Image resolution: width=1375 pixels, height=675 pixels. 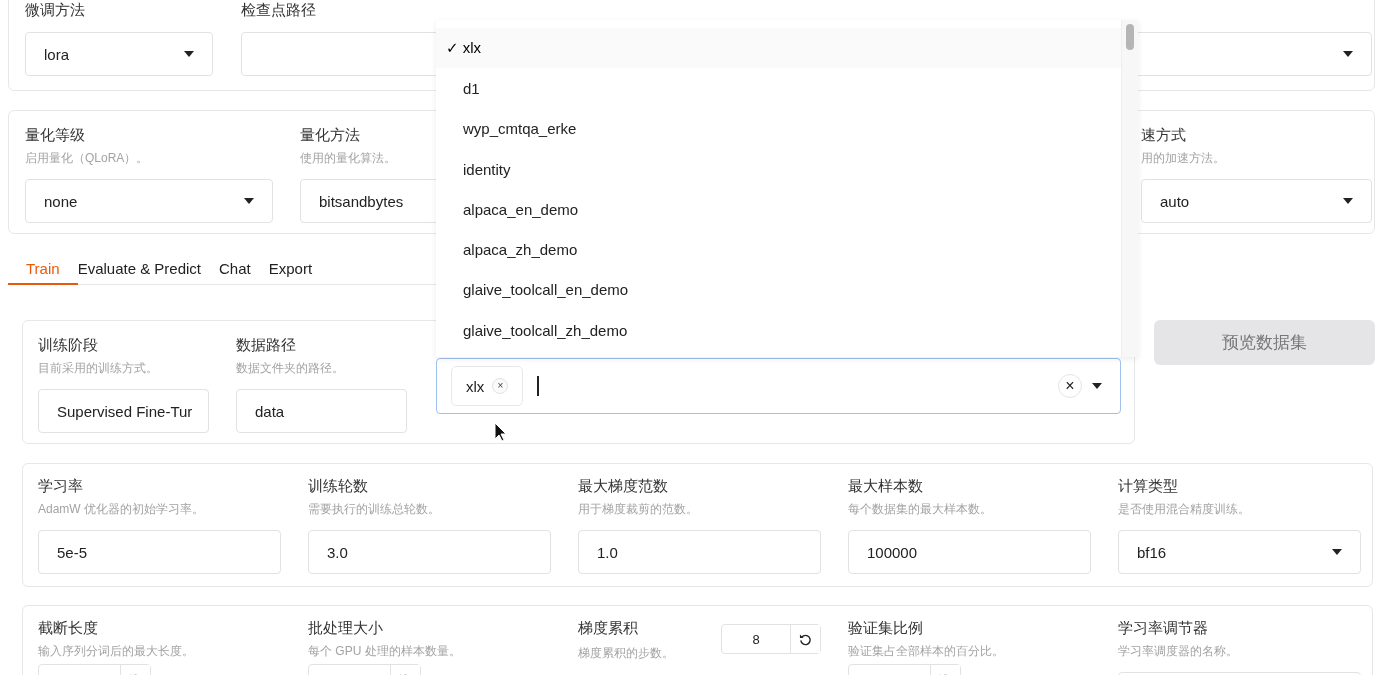 I want to click on field-label: 微调方法, so click(x=55, y=10).